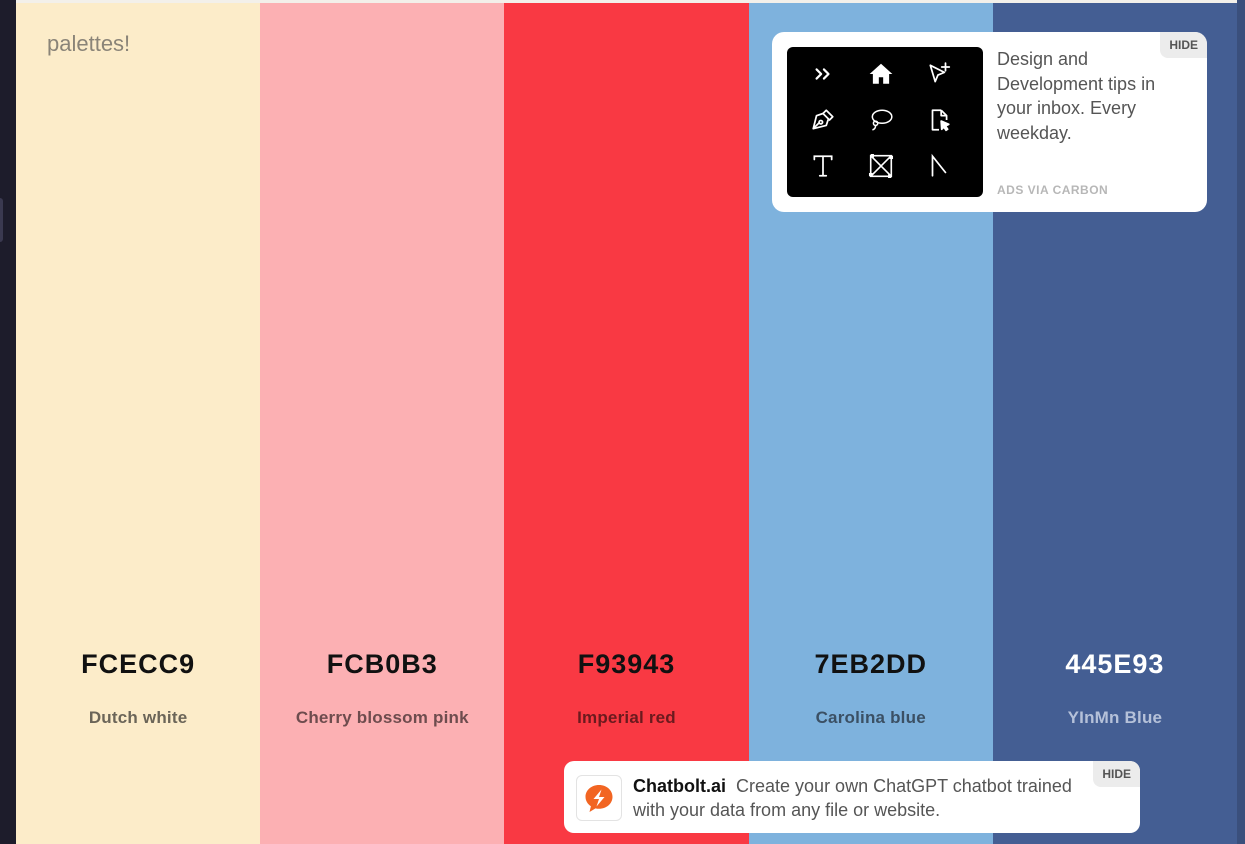 The width and height of the screenshot is (1245, 844). I want to click on text-tool-icon, so click(823, 166).